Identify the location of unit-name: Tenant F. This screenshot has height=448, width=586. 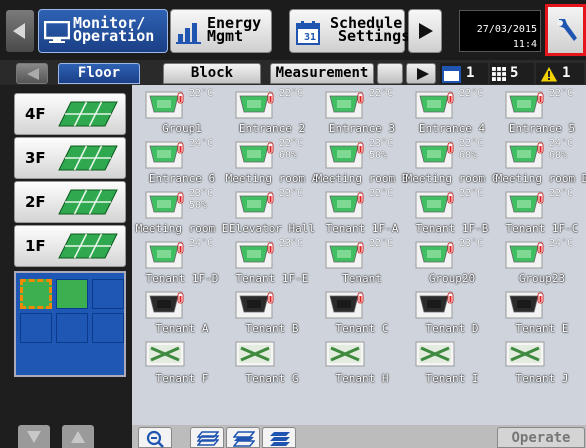
(182, 378).